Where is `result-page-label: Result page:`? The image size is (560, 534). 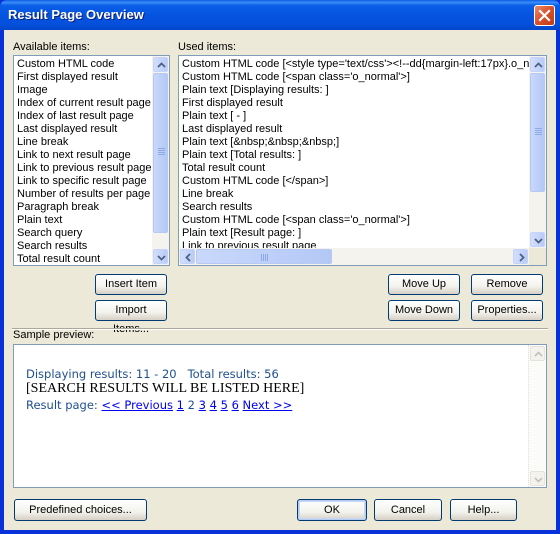
result-page-label: Result page: is located at coordinates (64, 405).